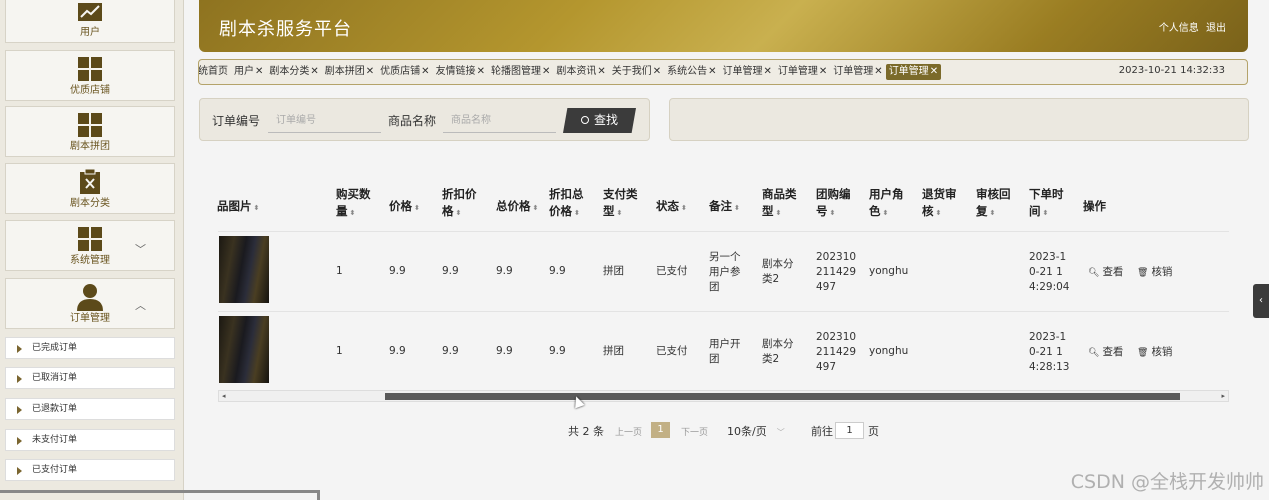 This screenshot has height=500, width=1269. What do you see at coordinates (450, 351) in the screenshot?
I see `cell-discount-price: 9.9` at bounding box center [450, 351].